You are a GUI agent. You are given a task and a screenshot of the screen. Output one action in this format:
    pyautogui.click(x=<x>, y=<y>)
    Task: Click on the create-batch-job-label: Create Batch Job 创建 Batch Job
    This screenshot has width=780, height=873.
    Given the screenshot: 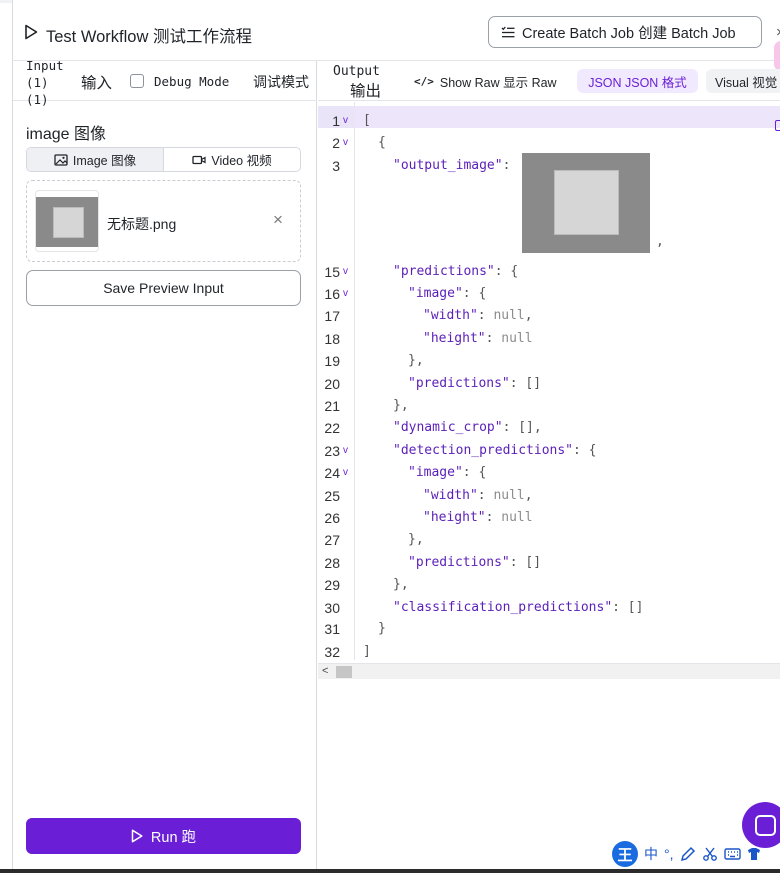 What is the action you would take?
    pyautogui.click(x=629, y=33)
    